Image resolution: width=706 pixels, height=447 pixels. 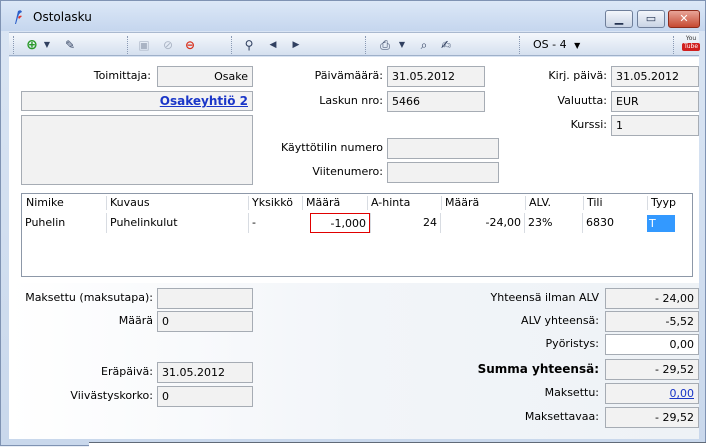 I want to click on layout-selector: OS - 4 ▼, so click(x=556, y=45).